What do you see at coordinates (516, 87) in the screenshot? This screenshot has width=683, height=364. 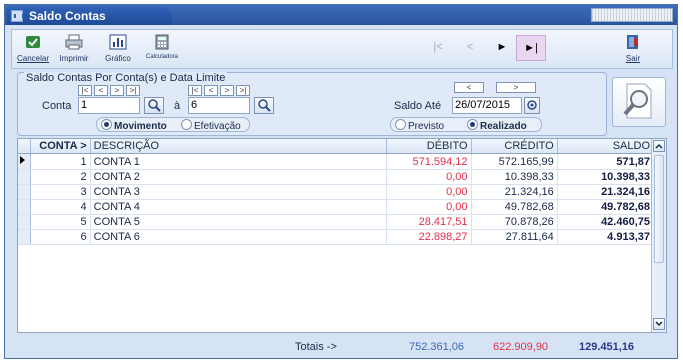 I see `date-next-button: >` at bounding box center [516, 87].